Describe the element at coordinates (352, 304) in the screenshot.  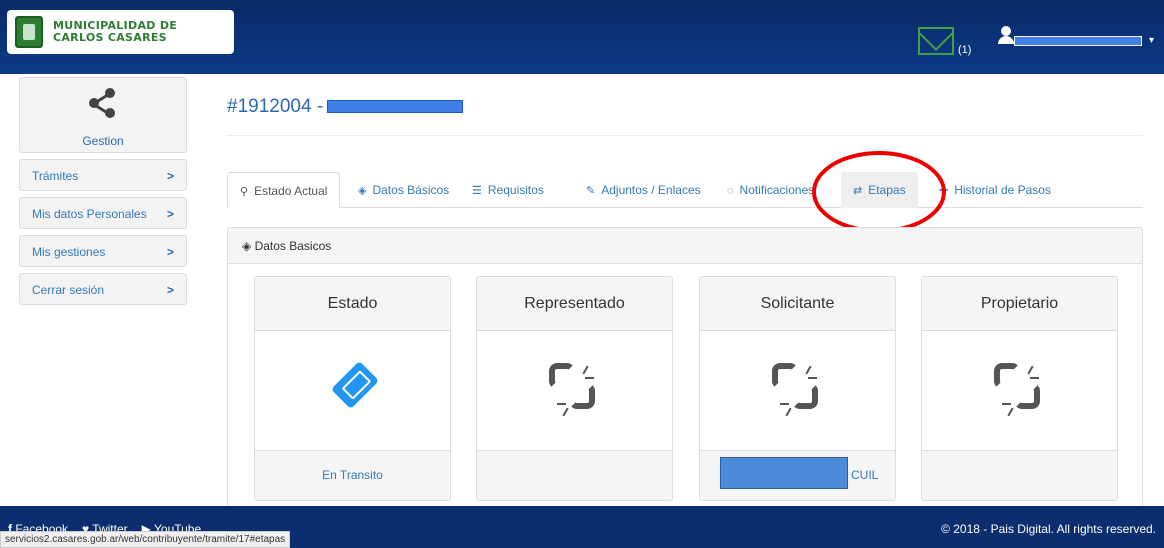
I see `card-title: Estado` at that location.